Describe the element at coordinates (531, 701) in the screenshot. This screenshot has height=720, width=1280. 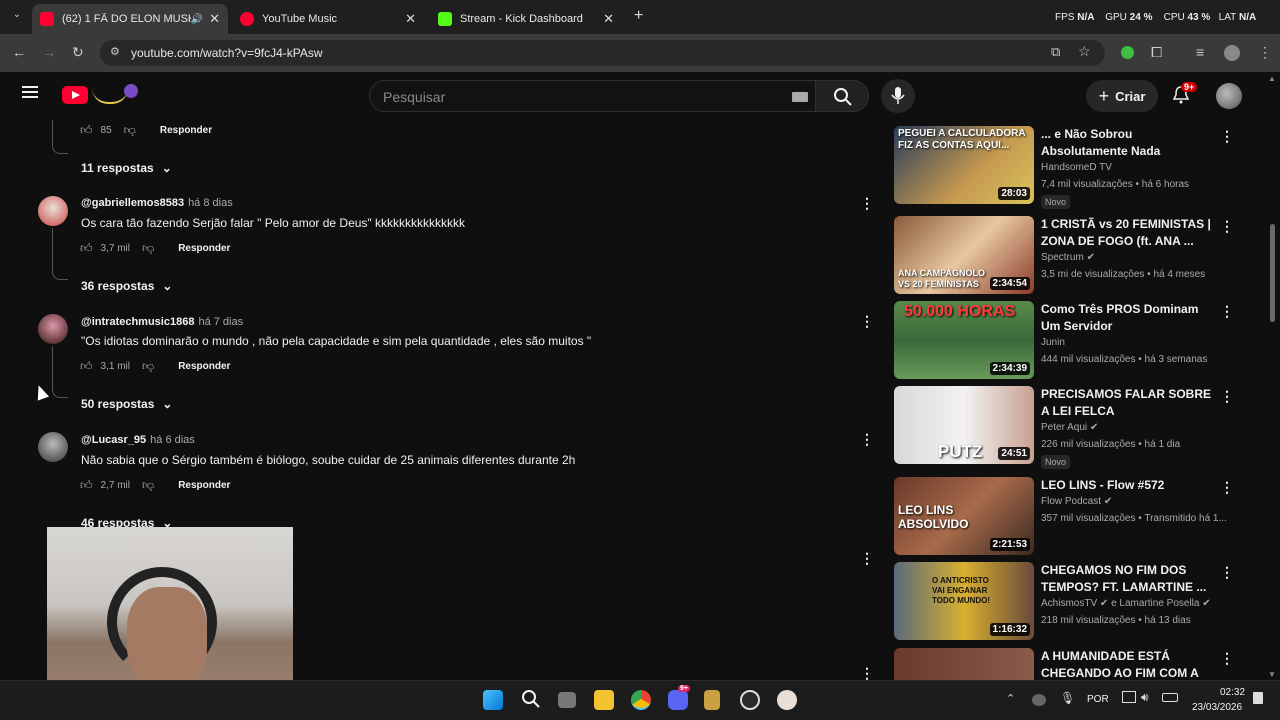
I see `taskbar-search-icon` at that location.